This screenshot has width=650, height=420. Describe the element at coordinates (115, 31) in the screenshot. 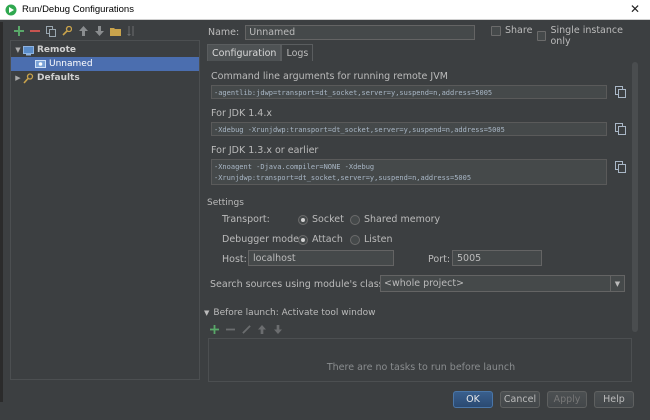

I see `folder-icon` at that location.